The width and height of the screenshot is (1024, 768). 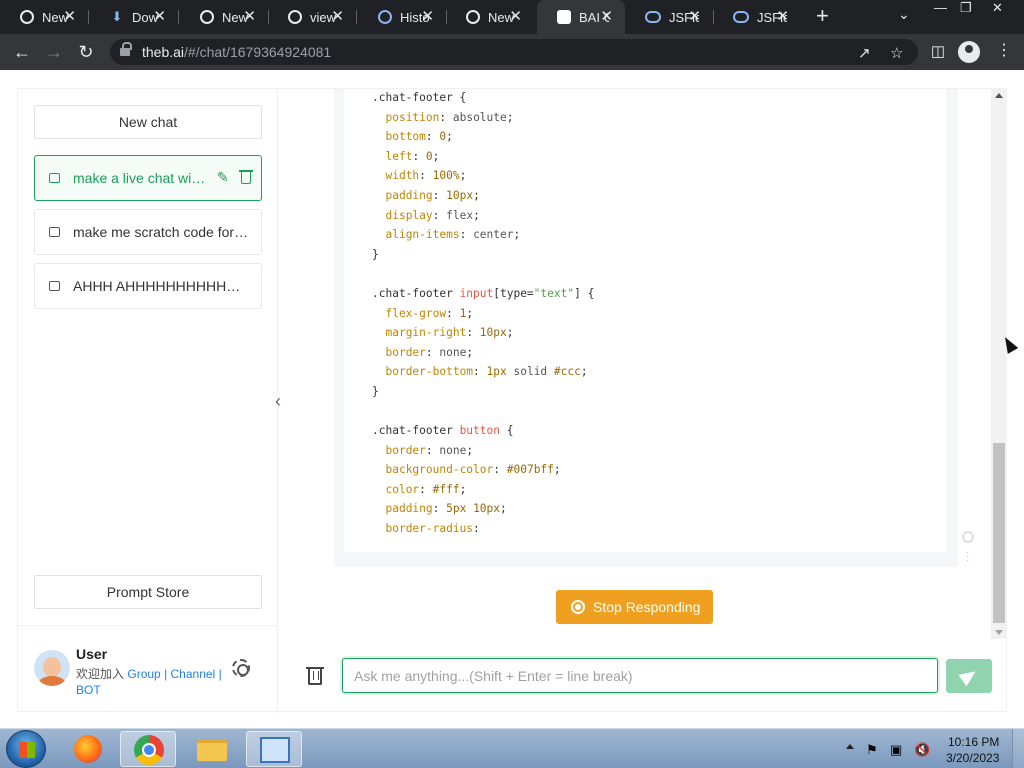 I want to click on code-line: .chat-footer button {, so click(x=443, y=431).